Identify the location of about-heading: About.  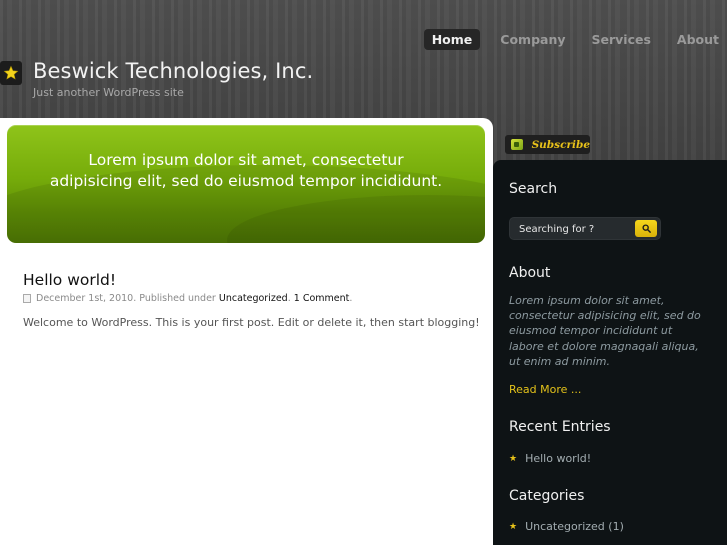
(530, 273).